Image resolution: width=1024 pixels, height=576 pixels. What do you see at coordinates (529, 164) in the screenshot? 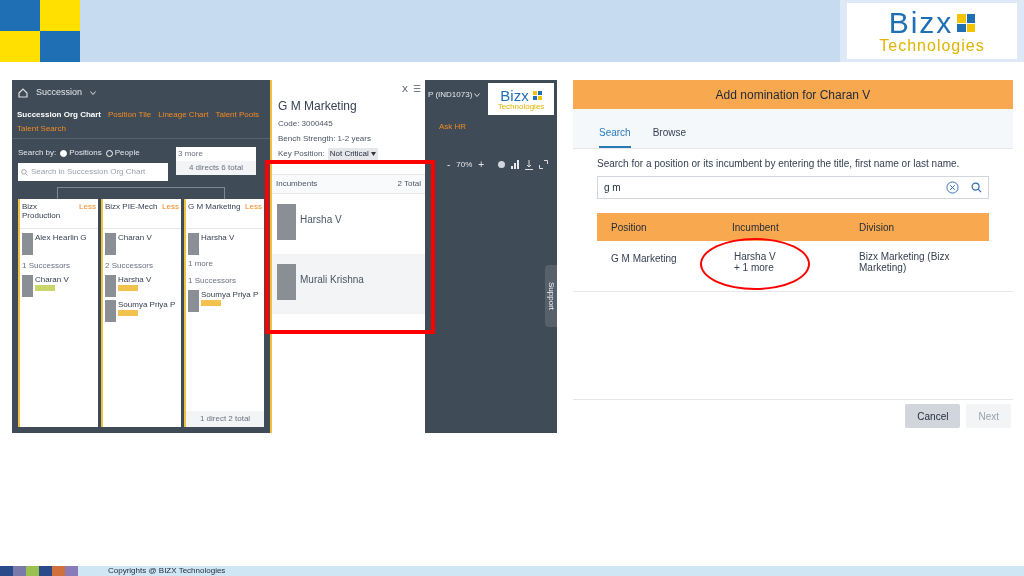
I see `download-icon` at bounding box center [529, 164].